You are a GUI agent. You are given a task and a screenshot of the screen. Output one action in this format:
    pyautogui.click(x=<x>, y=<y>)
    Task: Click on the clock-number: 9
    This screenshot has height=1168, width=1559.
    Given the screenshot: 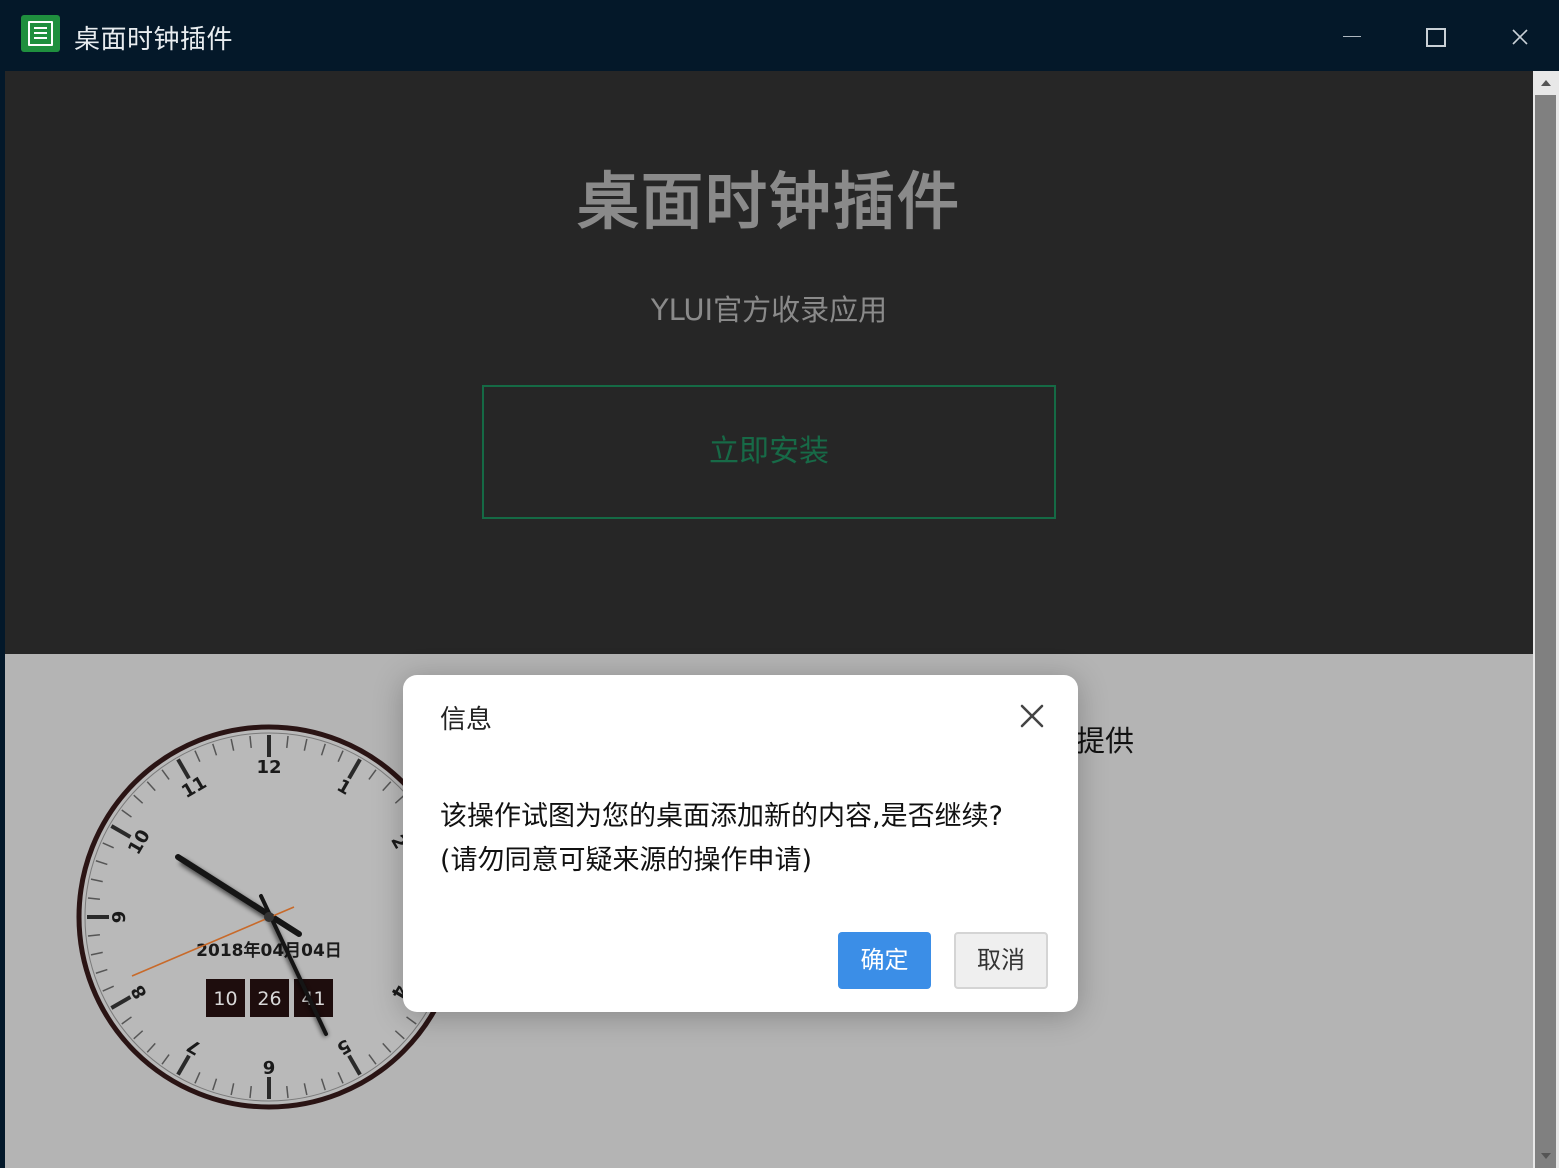 What is the action you would take?
    pyautogui.click(x=119, y=917)
    